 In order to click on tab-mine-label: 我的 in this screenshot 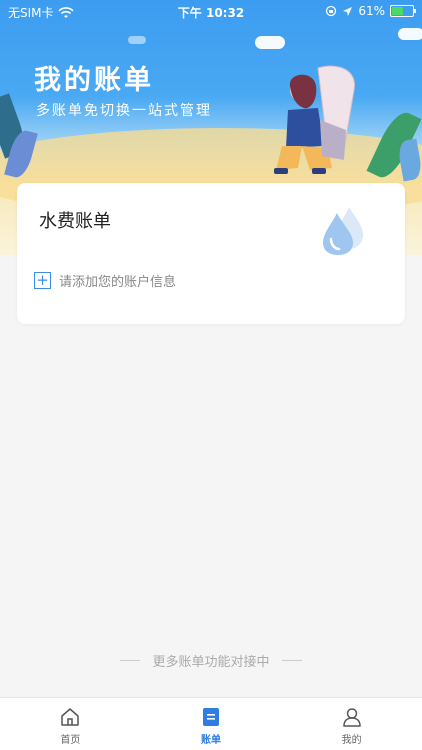, I will do `click(351, 740)`.